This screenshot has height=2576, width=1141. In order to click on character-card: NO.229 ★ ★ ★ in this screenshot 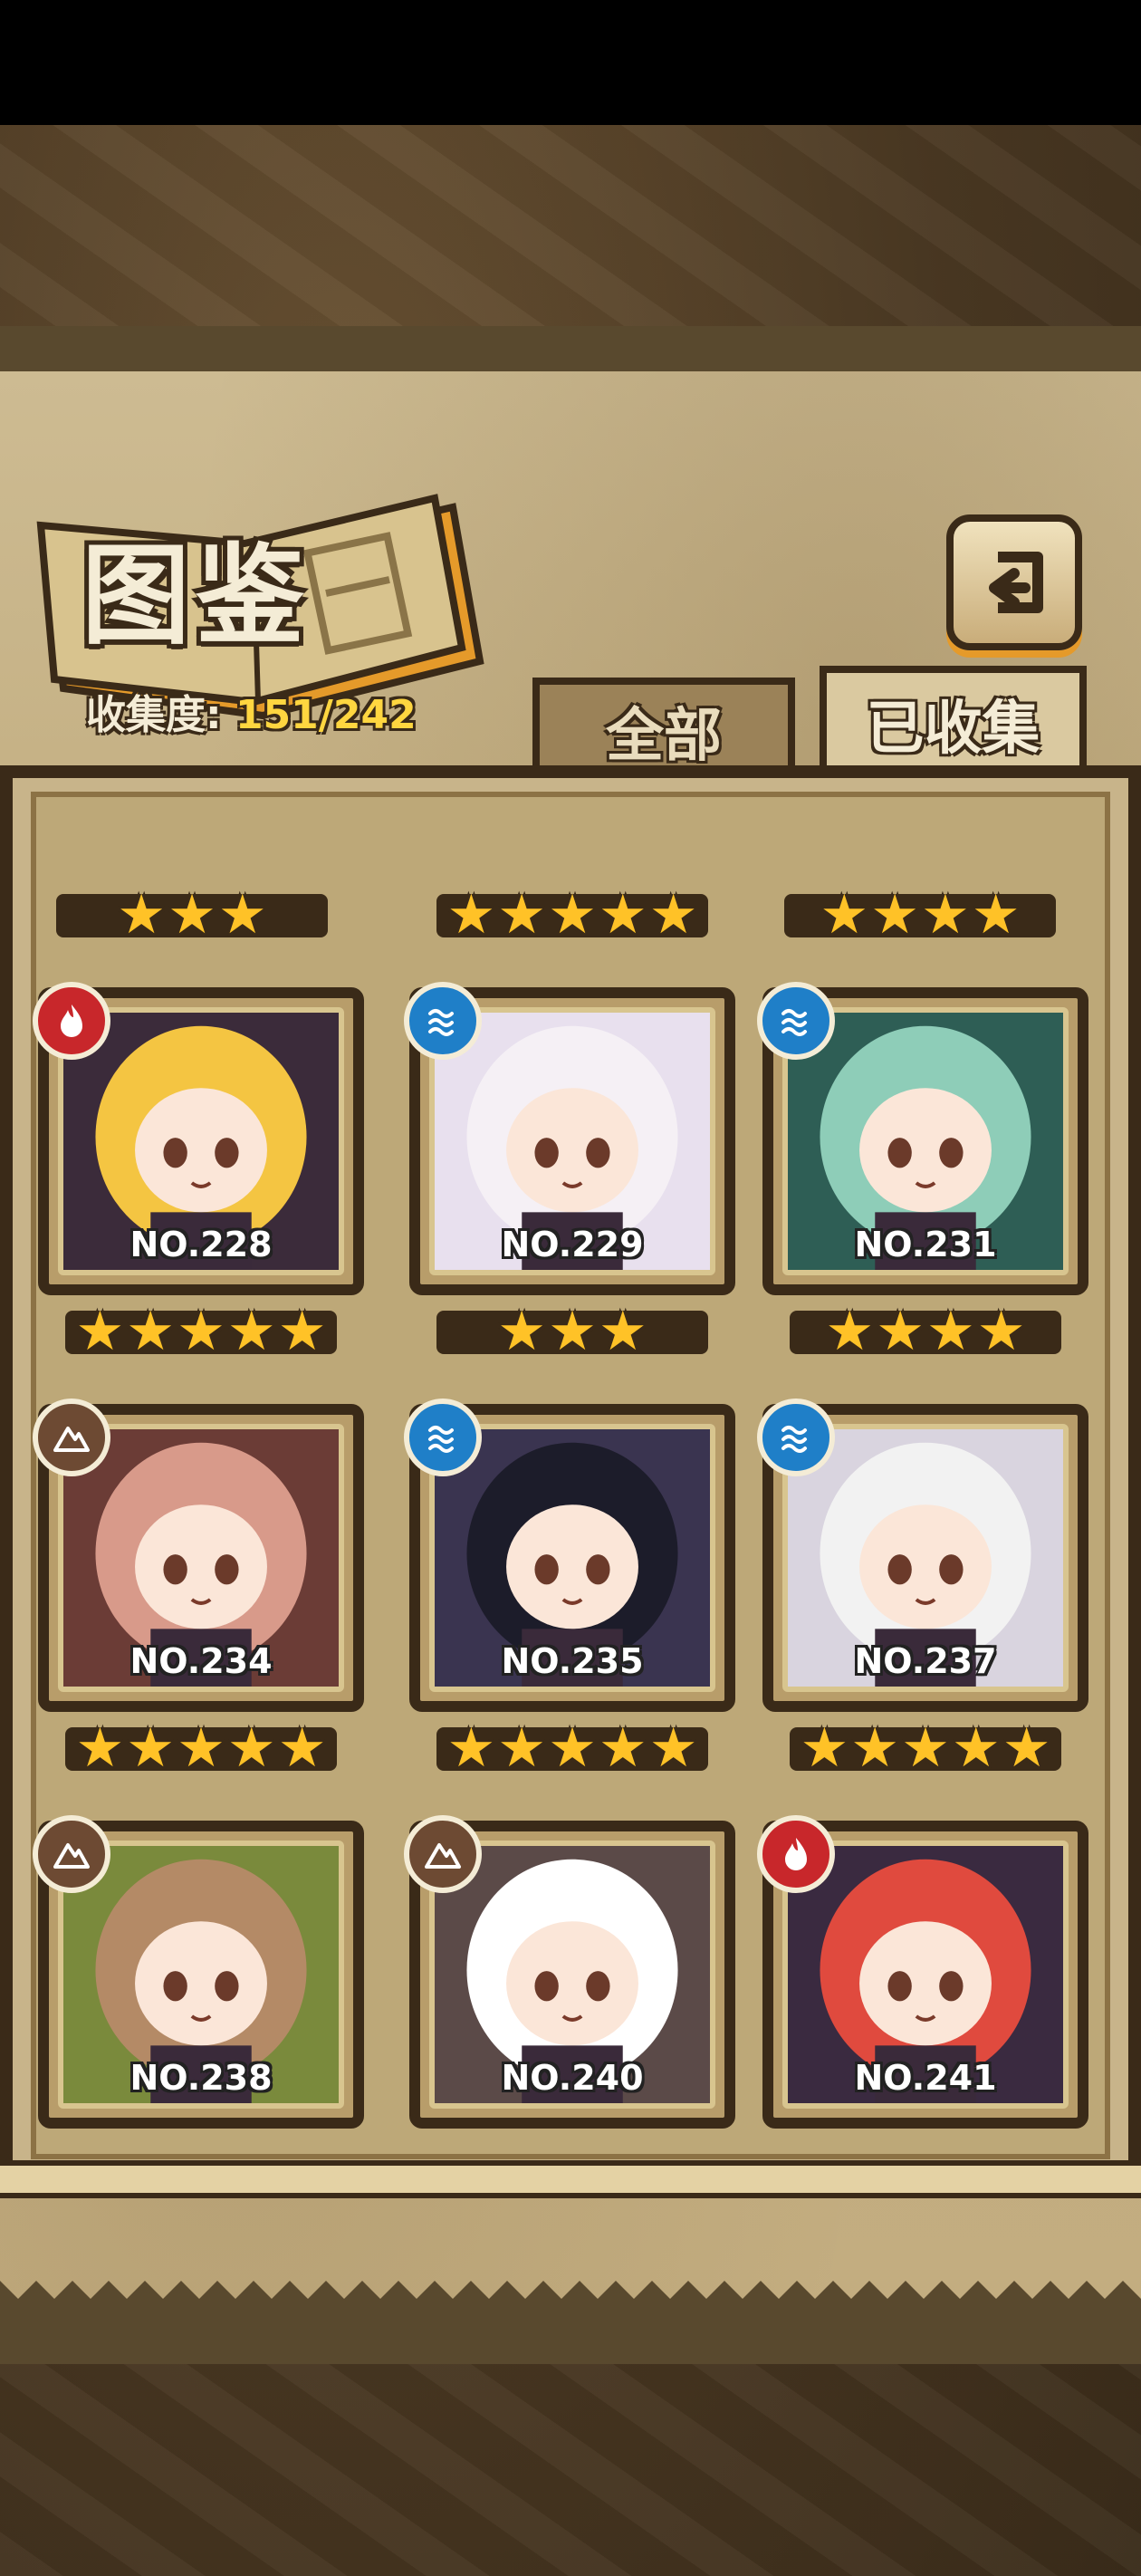, I will do `click(569, 1175)`.